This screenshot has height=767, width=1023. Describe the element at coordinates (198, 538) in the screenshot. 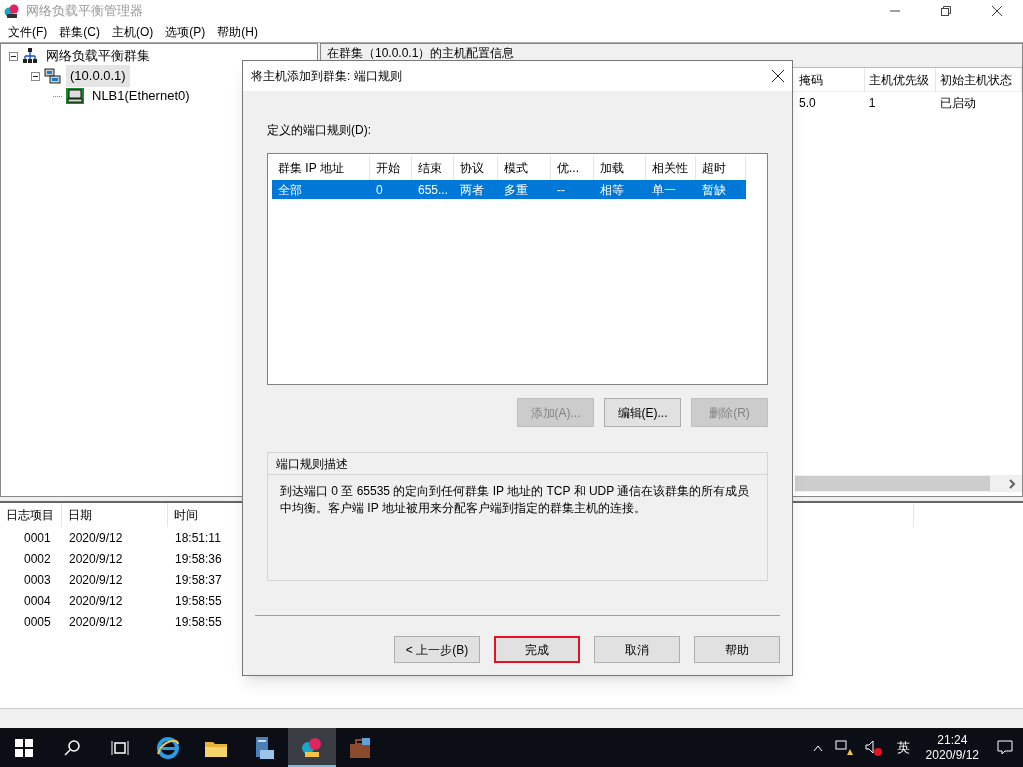

I see `table-cell-text: 18:51:11` at that location.